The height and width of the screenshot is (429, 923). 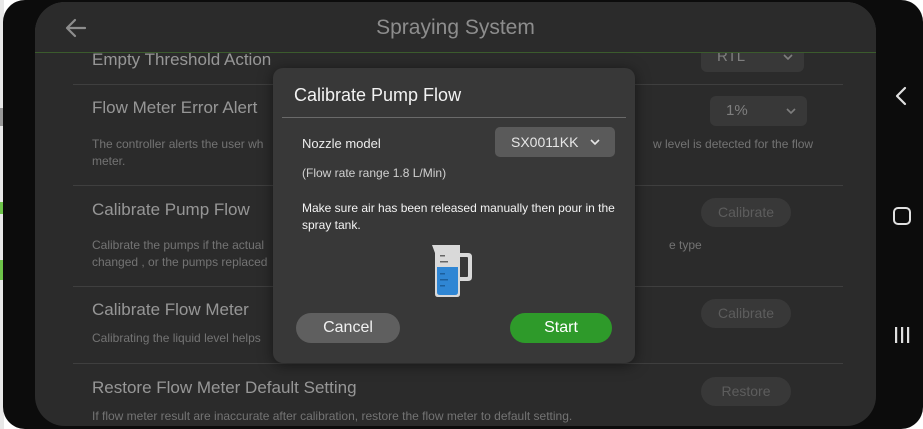 I want to click on nav-recents-icon, so click(x=902, y=335).